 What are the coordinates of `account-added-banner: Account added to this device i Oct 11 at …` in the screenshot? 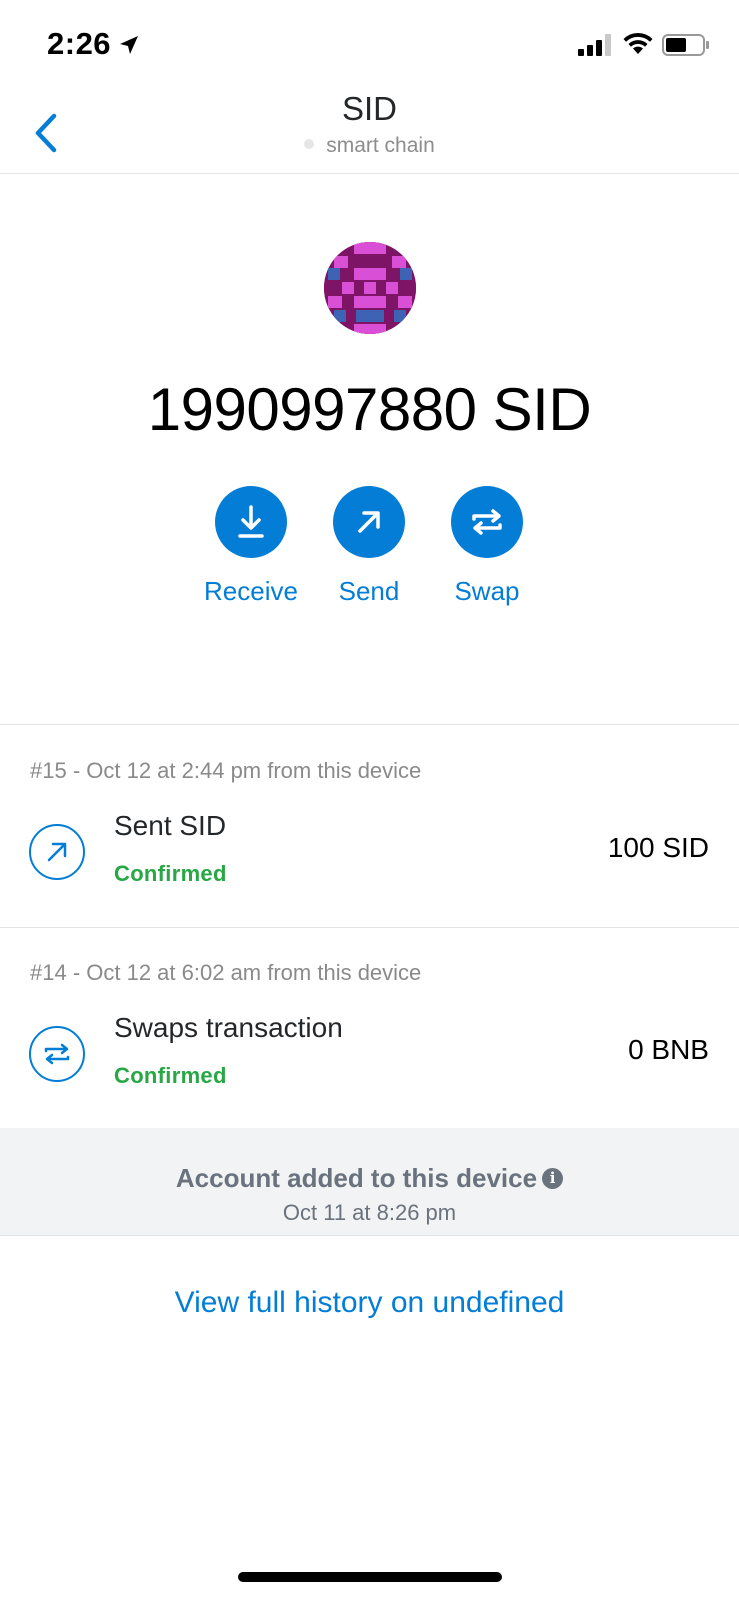 It's located at (369, 1182).